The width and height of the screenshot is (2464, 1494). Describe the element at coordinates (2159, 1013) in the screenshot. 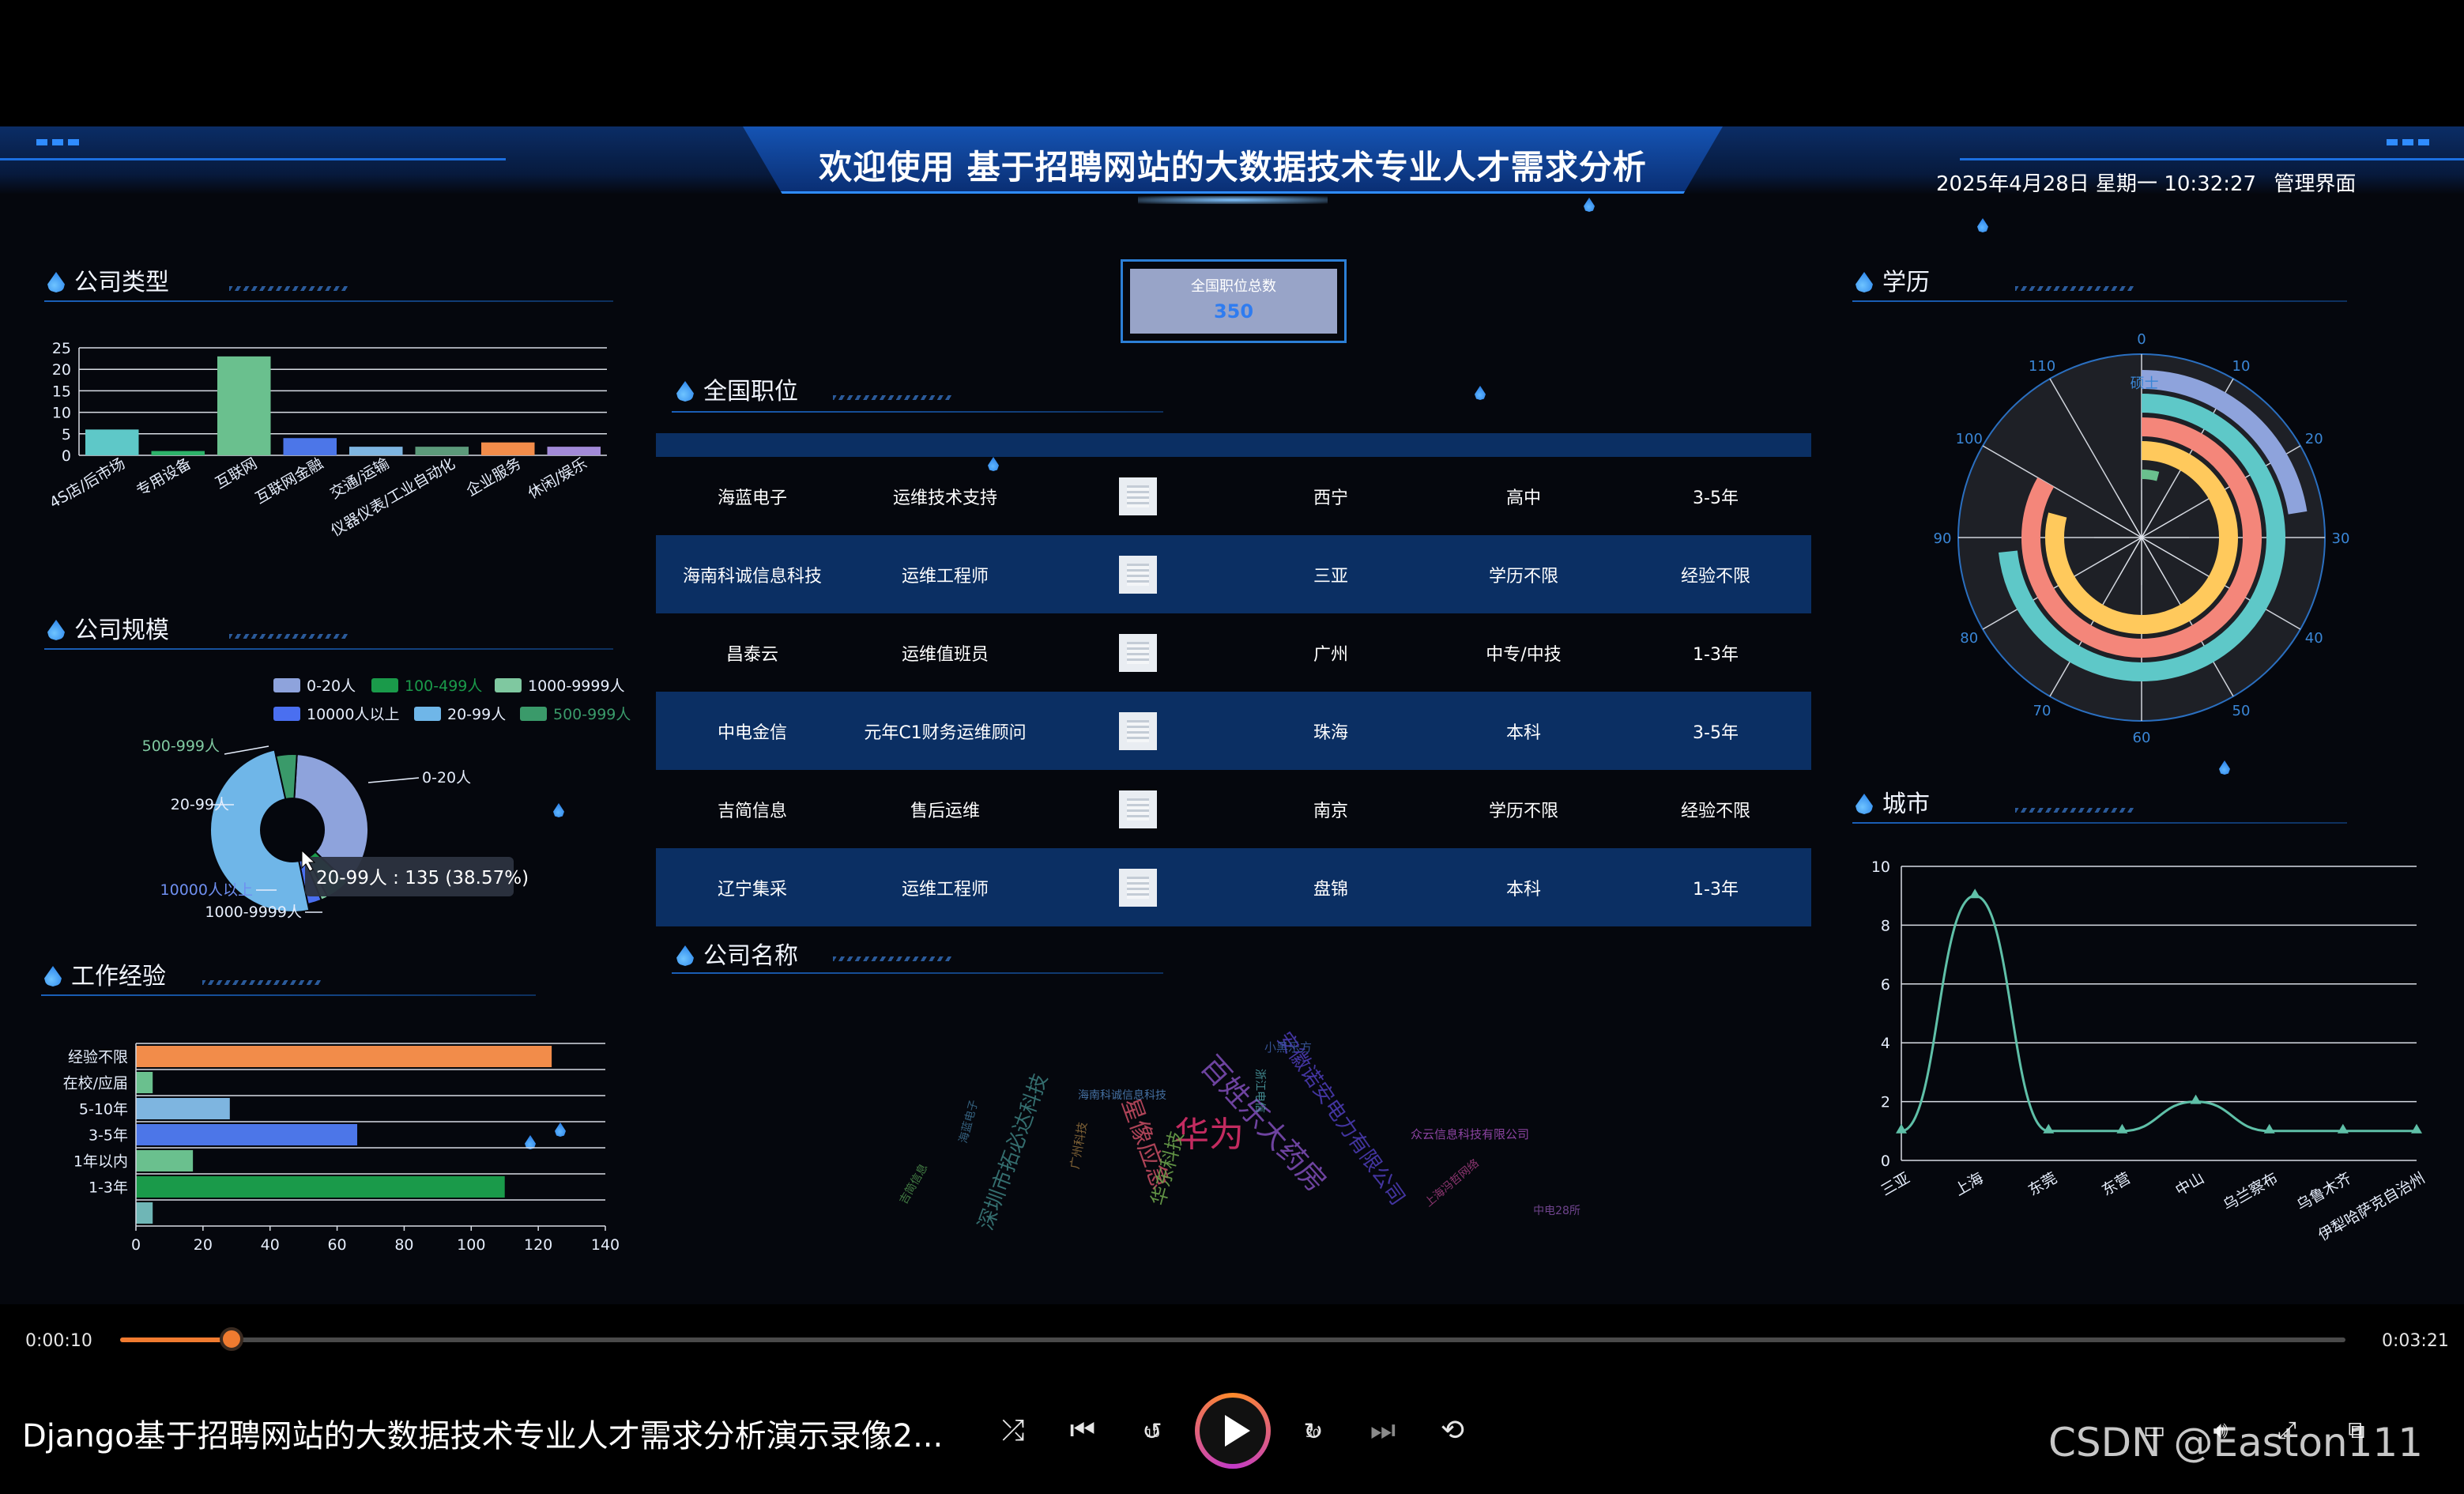

I see `series-line` at that location.